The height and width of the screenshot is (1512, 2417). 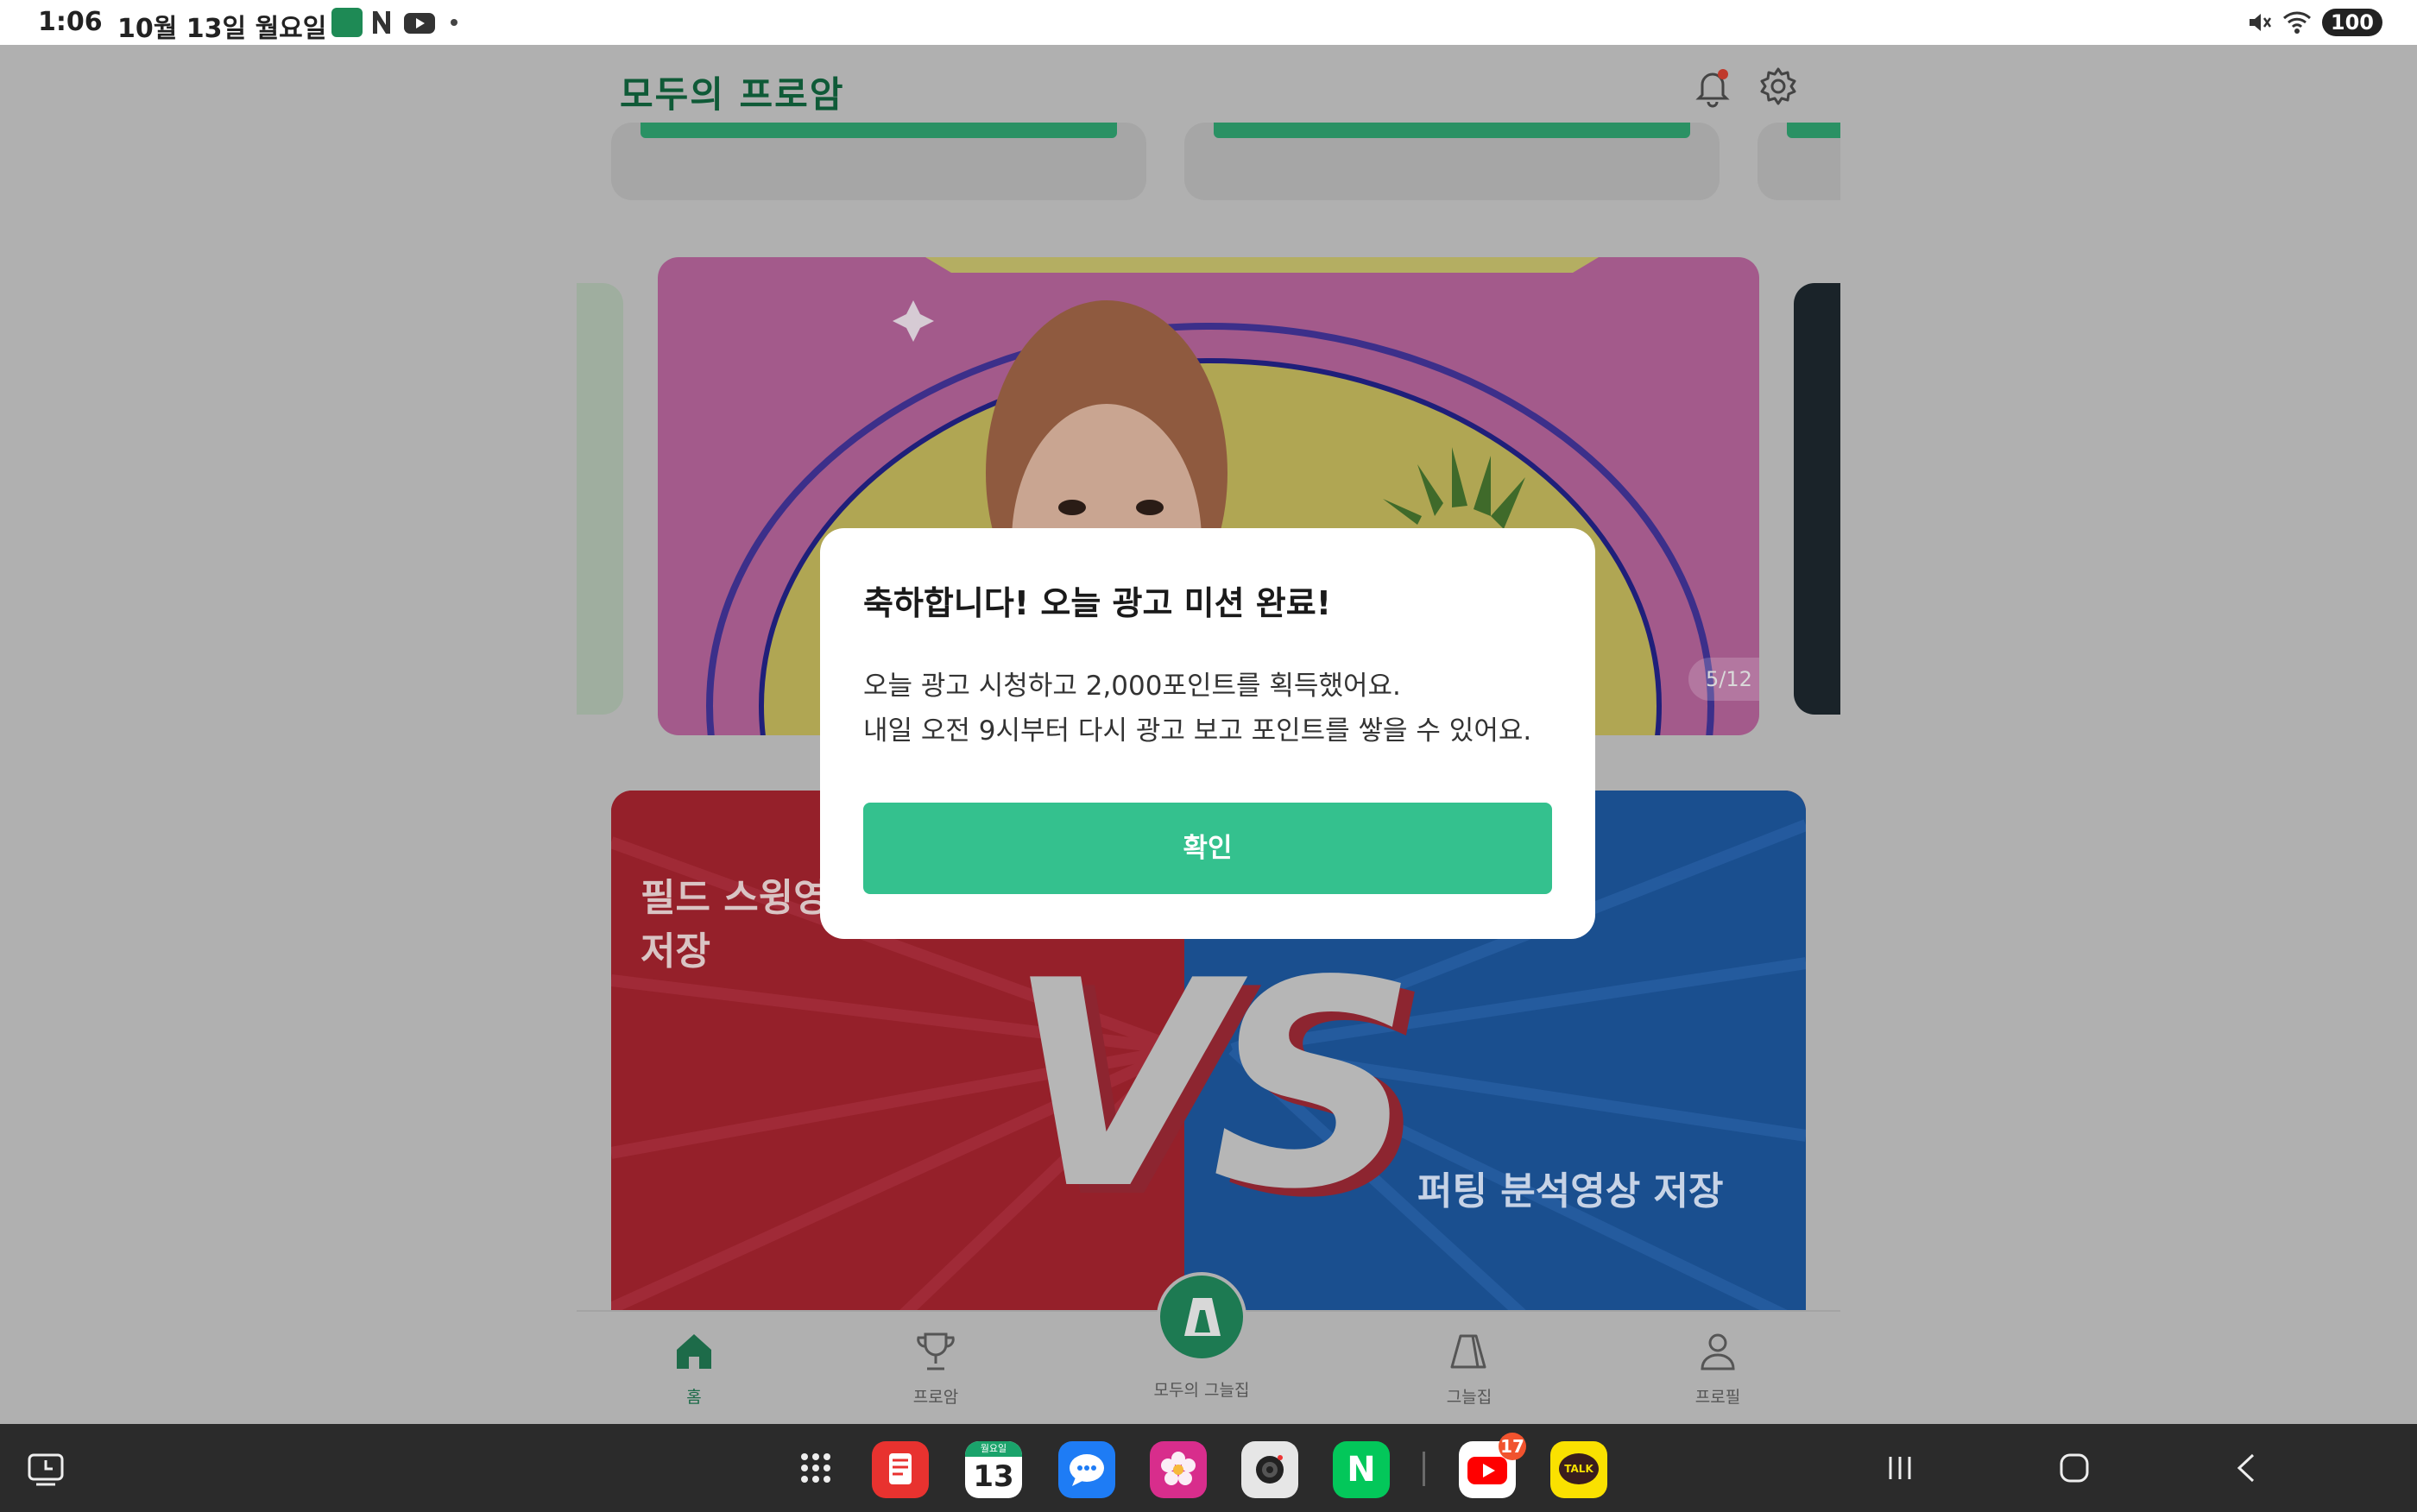 What do you see at coordinates (1712, 86) in the screenshot?
I see `bell-icon` at bounding box center [1712, 86].